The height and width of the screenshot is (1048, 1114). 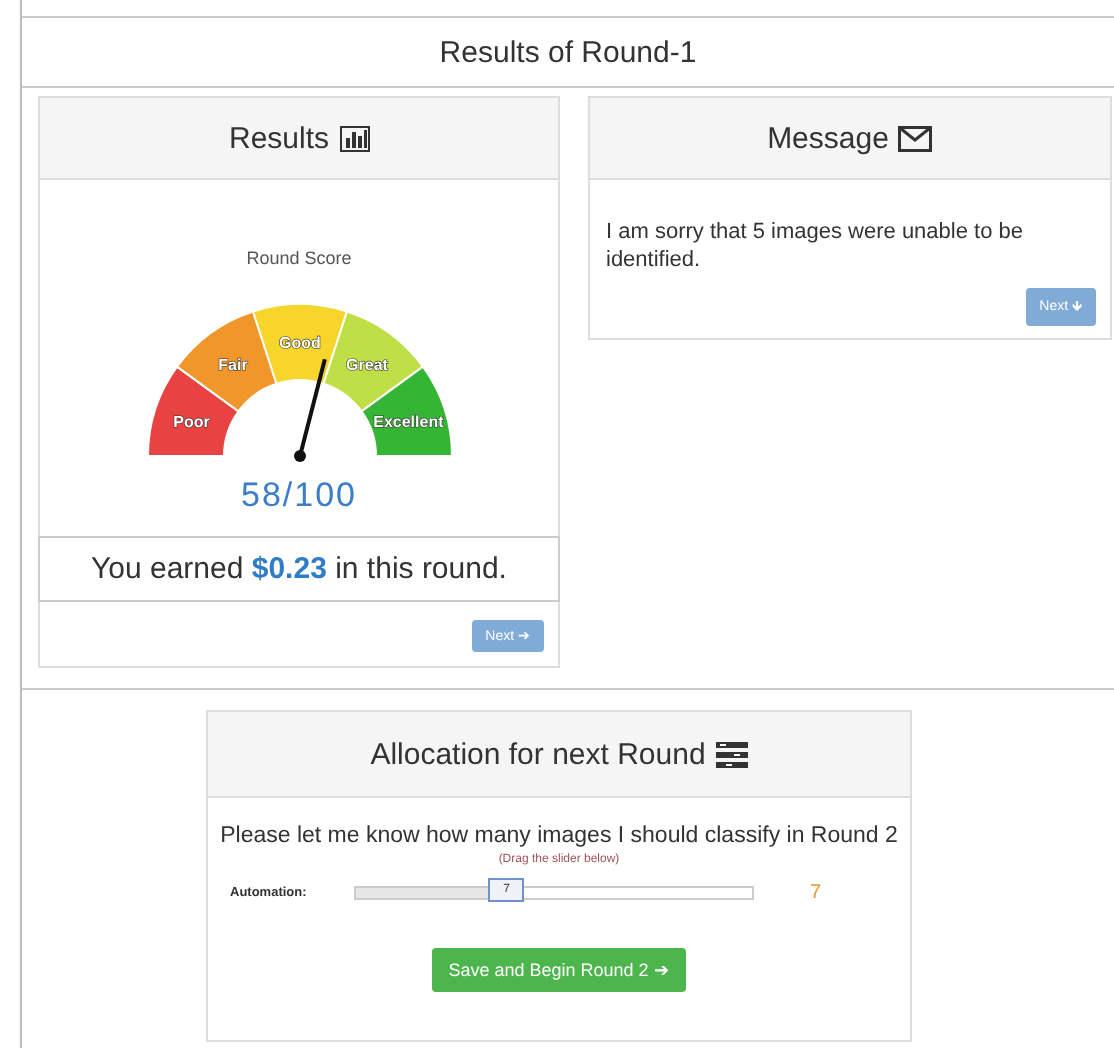 I want to click on card-title: Message, so click(x=828, y=138).